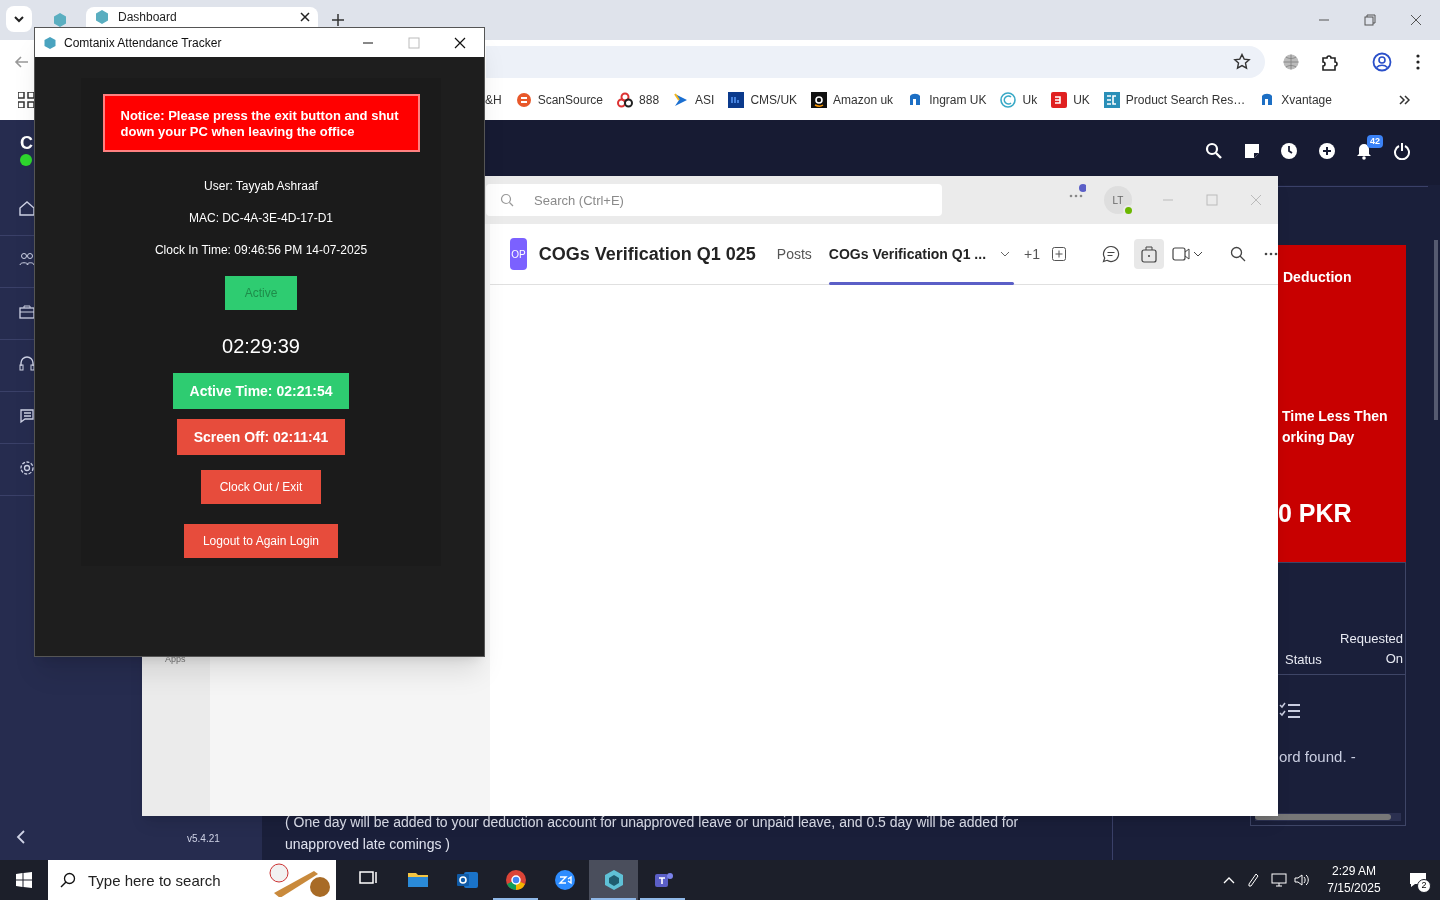 This screenshot has width=1440, height=900. I want to click on card-text: orking Day, so click(1318, 437).